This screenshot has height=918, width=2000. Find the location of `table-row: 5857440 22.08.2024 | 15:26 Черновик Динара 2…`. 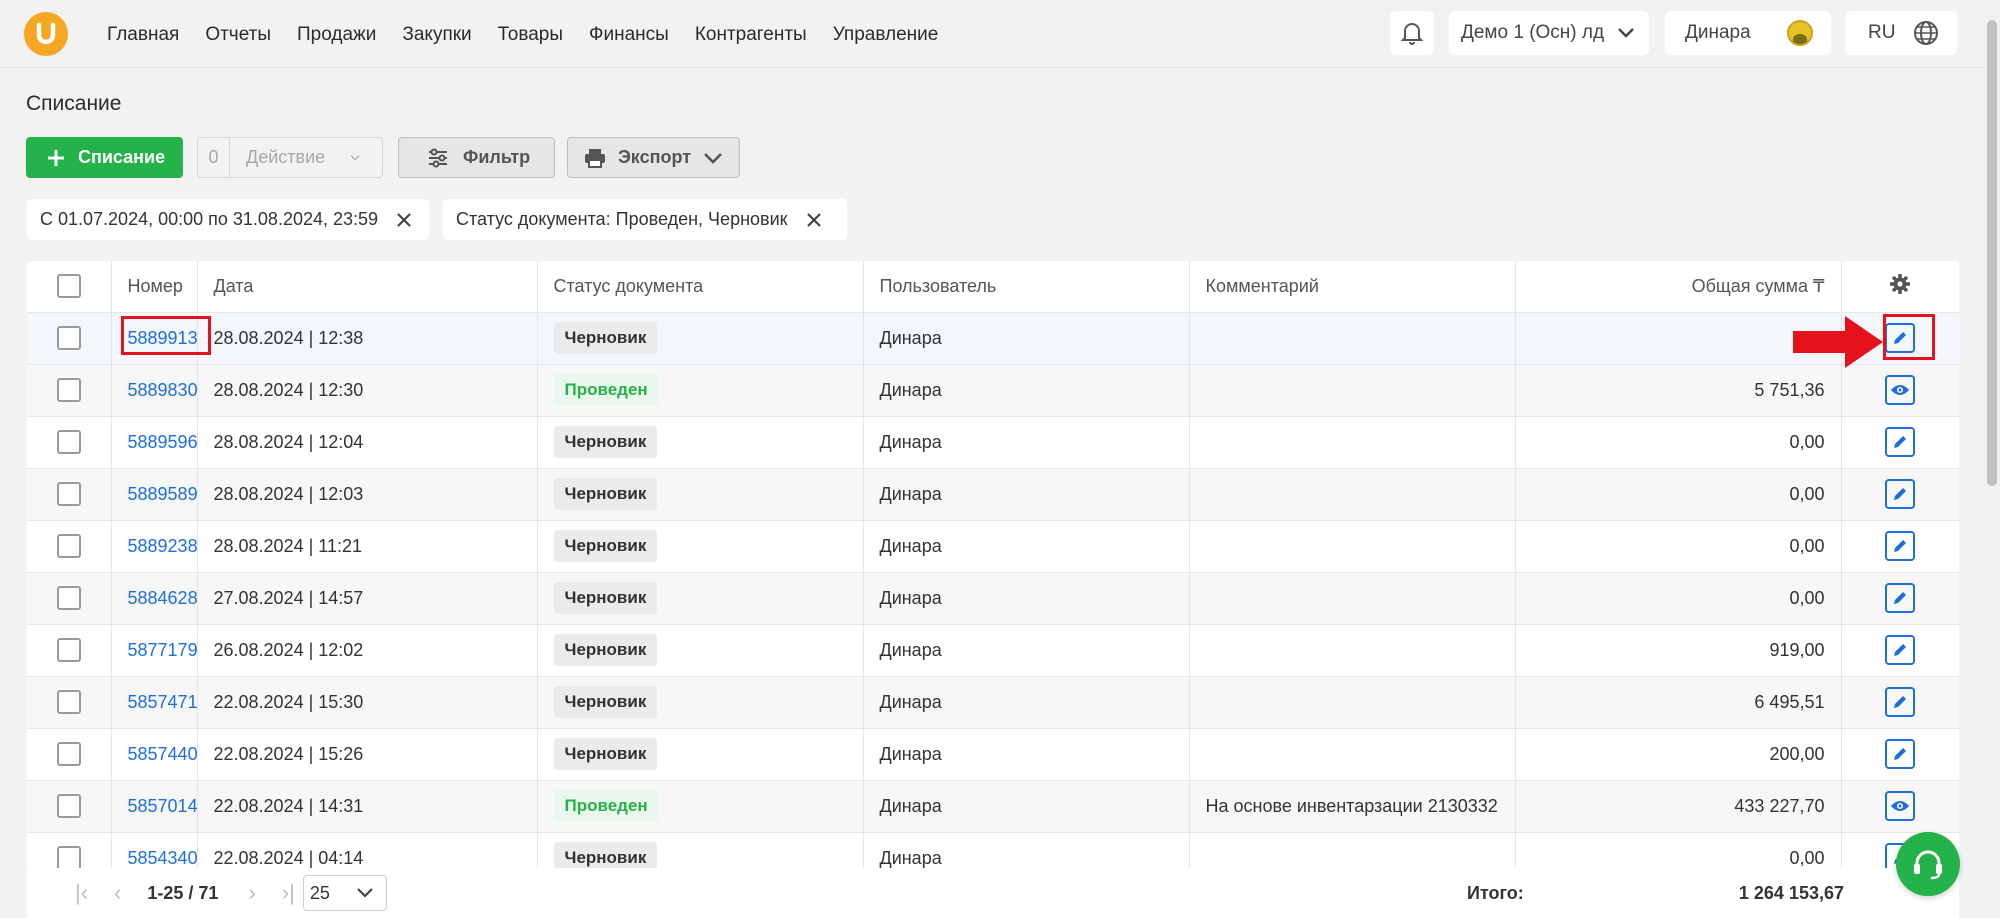

table-row: 5857440 22.08.2024 | 15:26 Черновик Динара 2… is located at coordinates (993, 754).